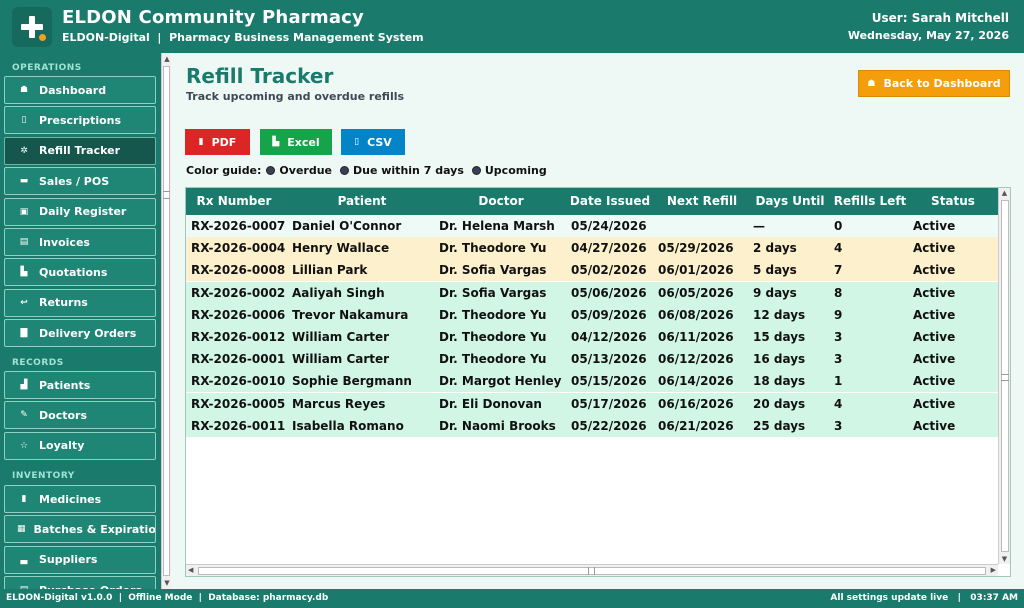  I want to click on sidebar-item-returns: ↩ Returns, so click(80, 302).